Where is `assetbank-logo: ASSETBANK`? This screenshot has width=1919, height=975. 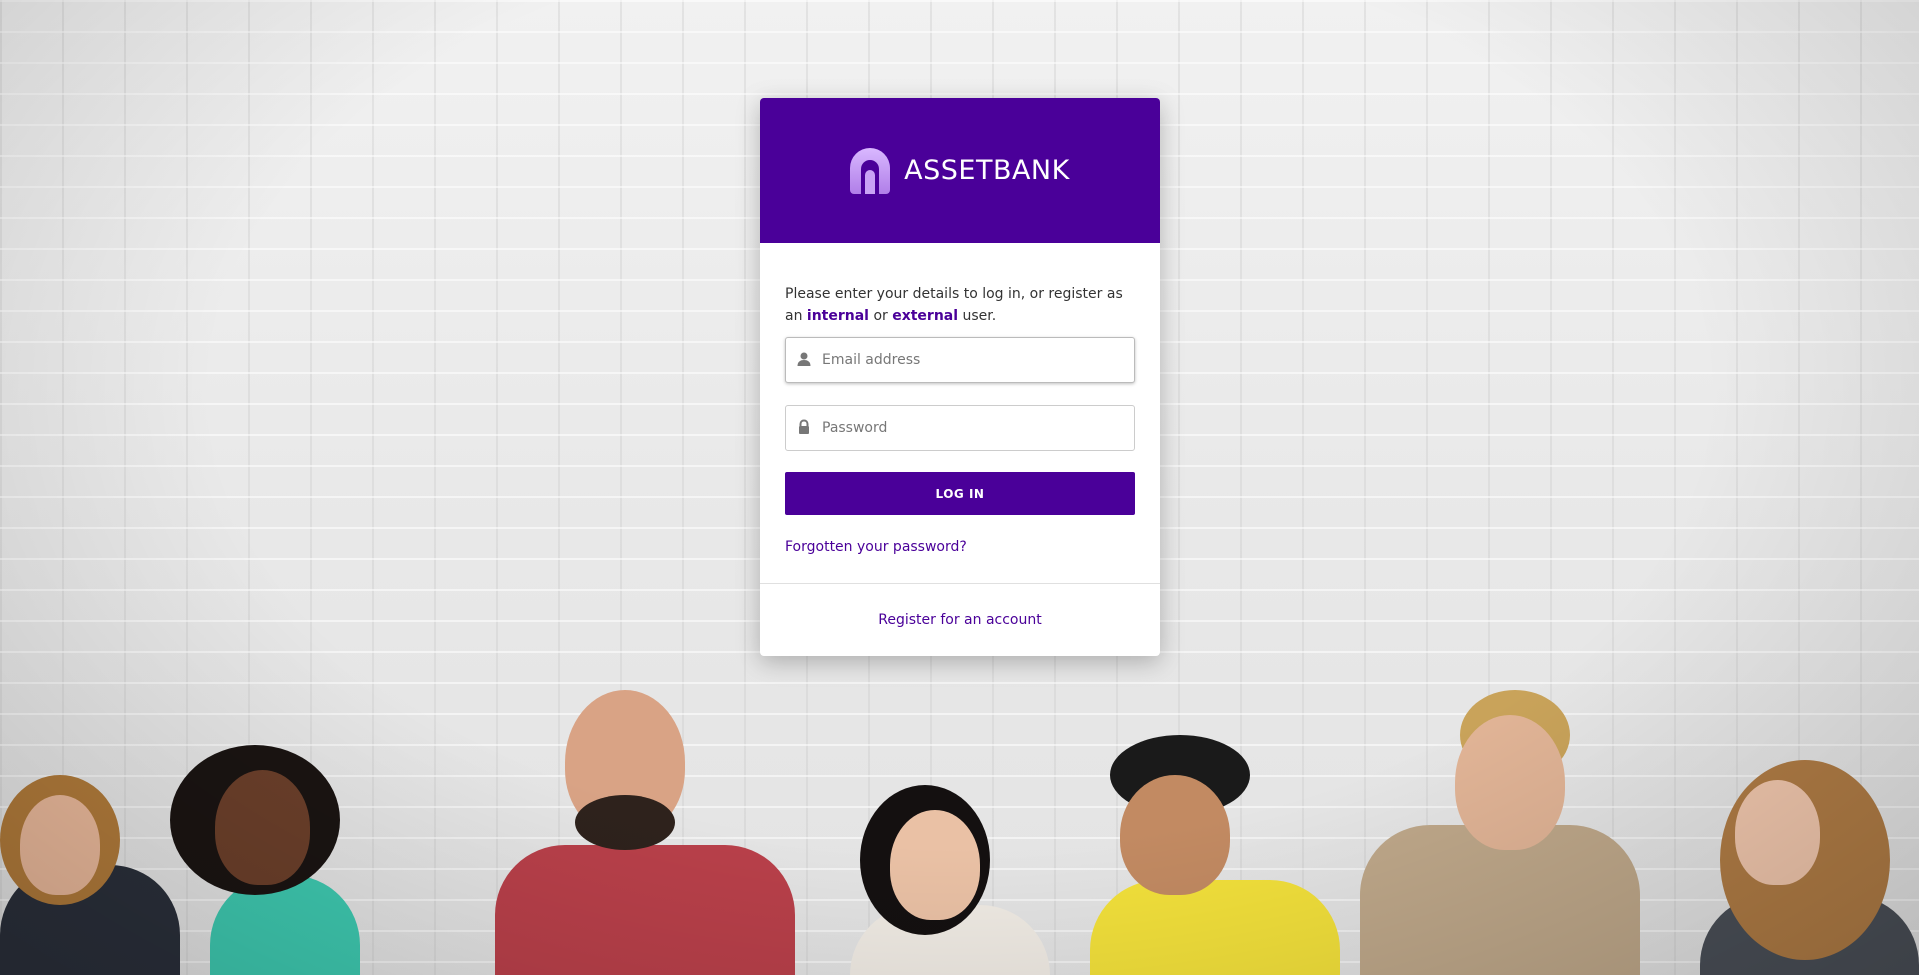 assetbank-logo: ASSETBANK is located at coordinates (960, 170).